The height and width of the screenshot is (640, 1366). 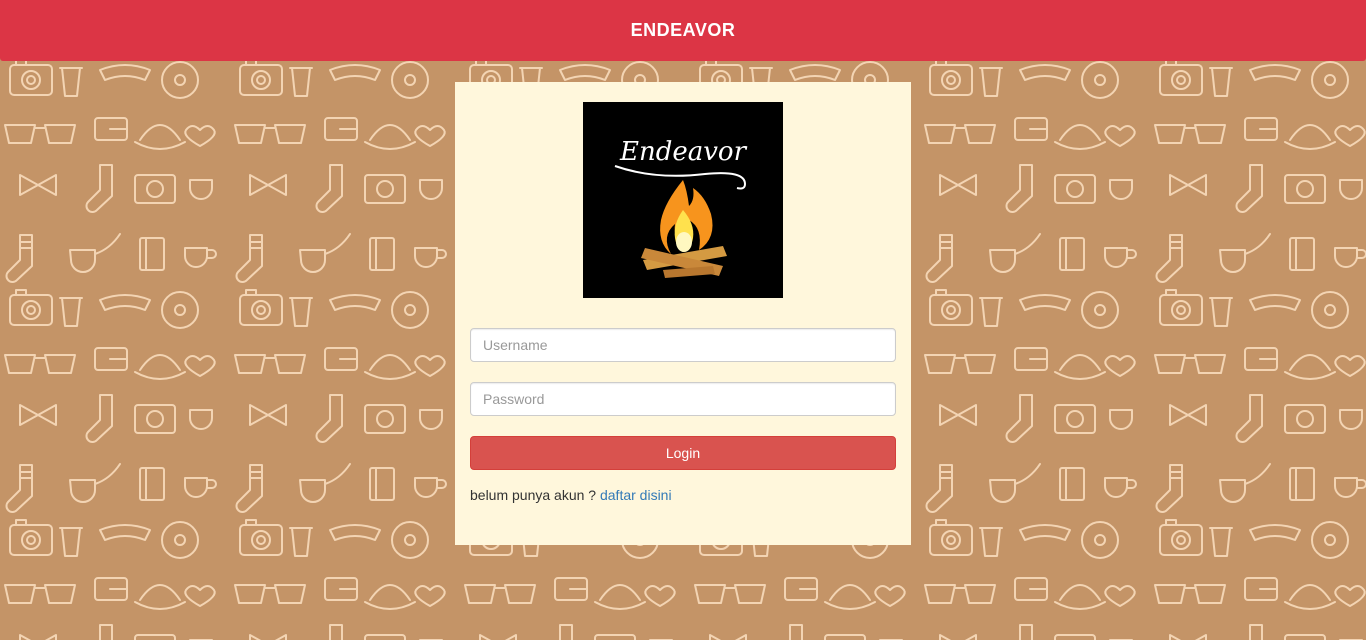 I want to click on top-navbar: ENDEAVOR, so click(x=683, y=30).